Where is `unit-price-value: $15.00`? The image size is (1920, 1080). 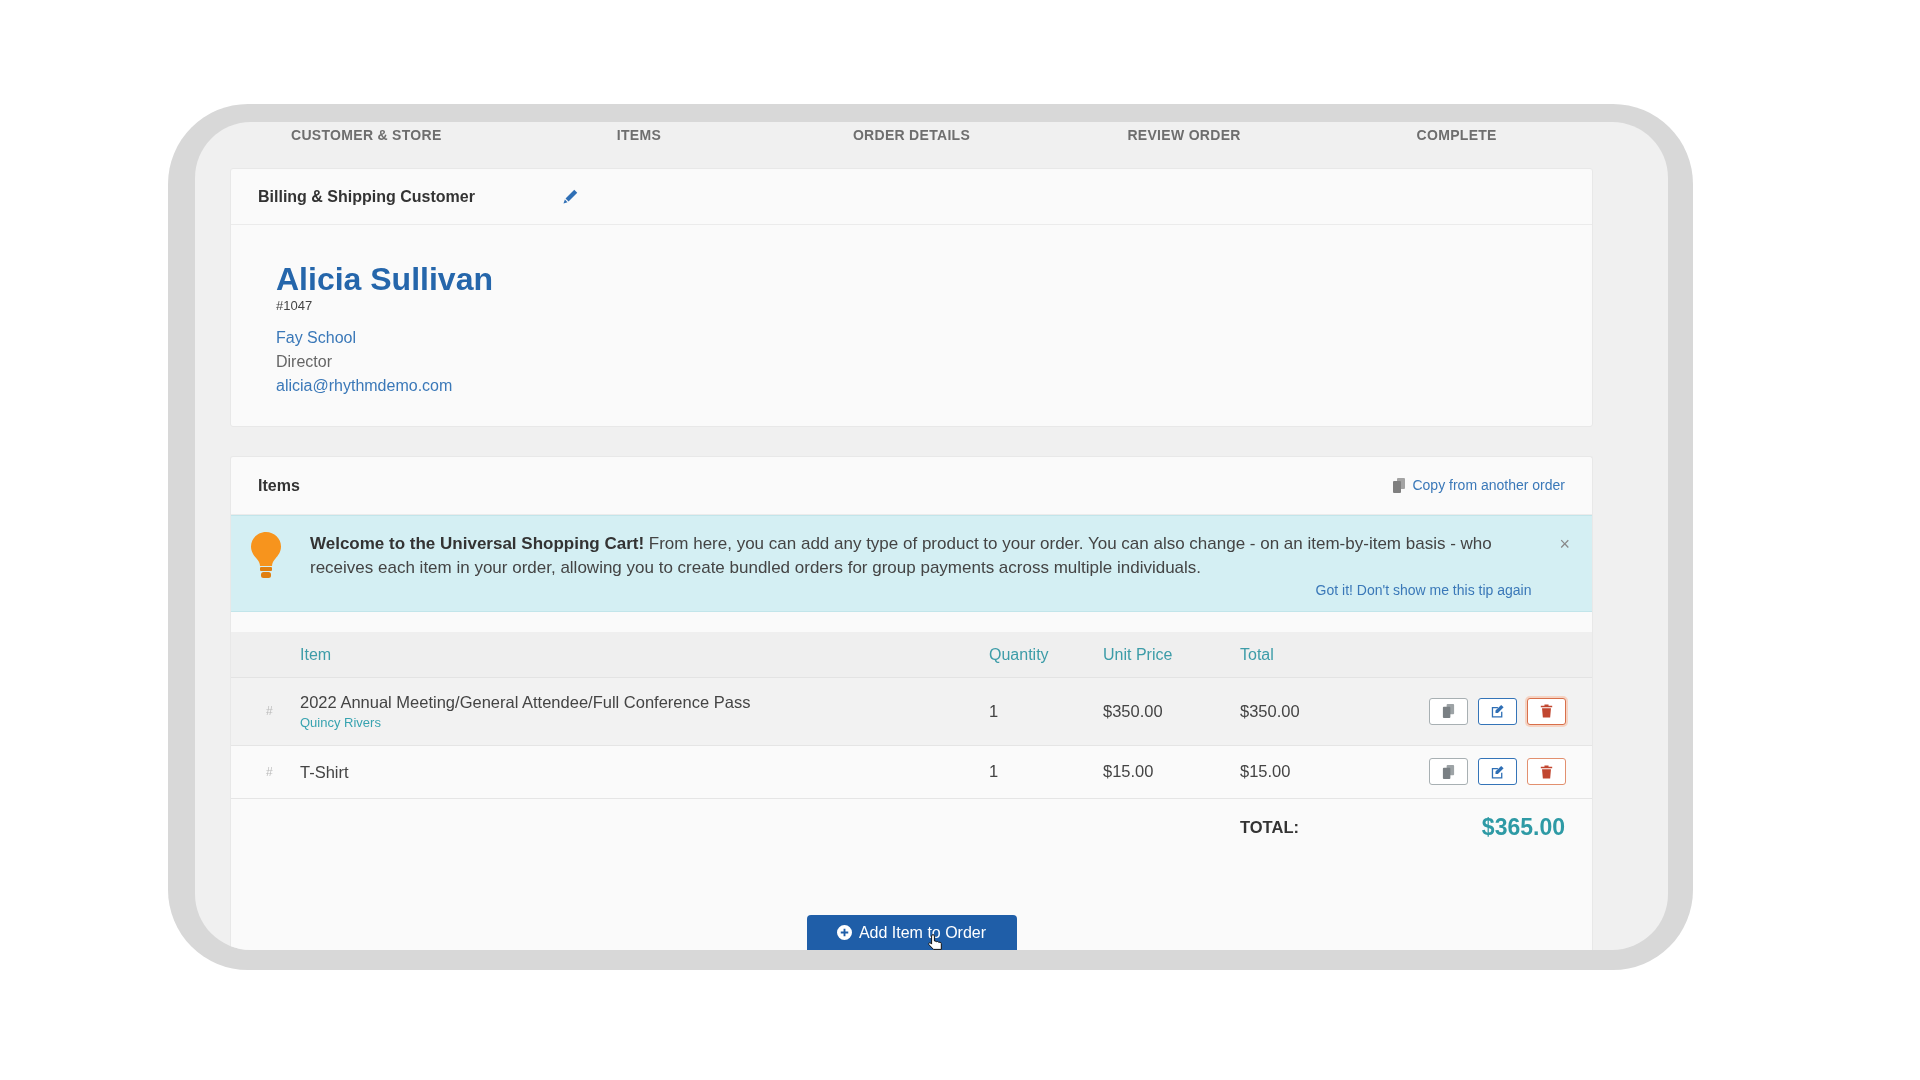
unit-price-value: $15.00 is located at coordinates (1128, 771).